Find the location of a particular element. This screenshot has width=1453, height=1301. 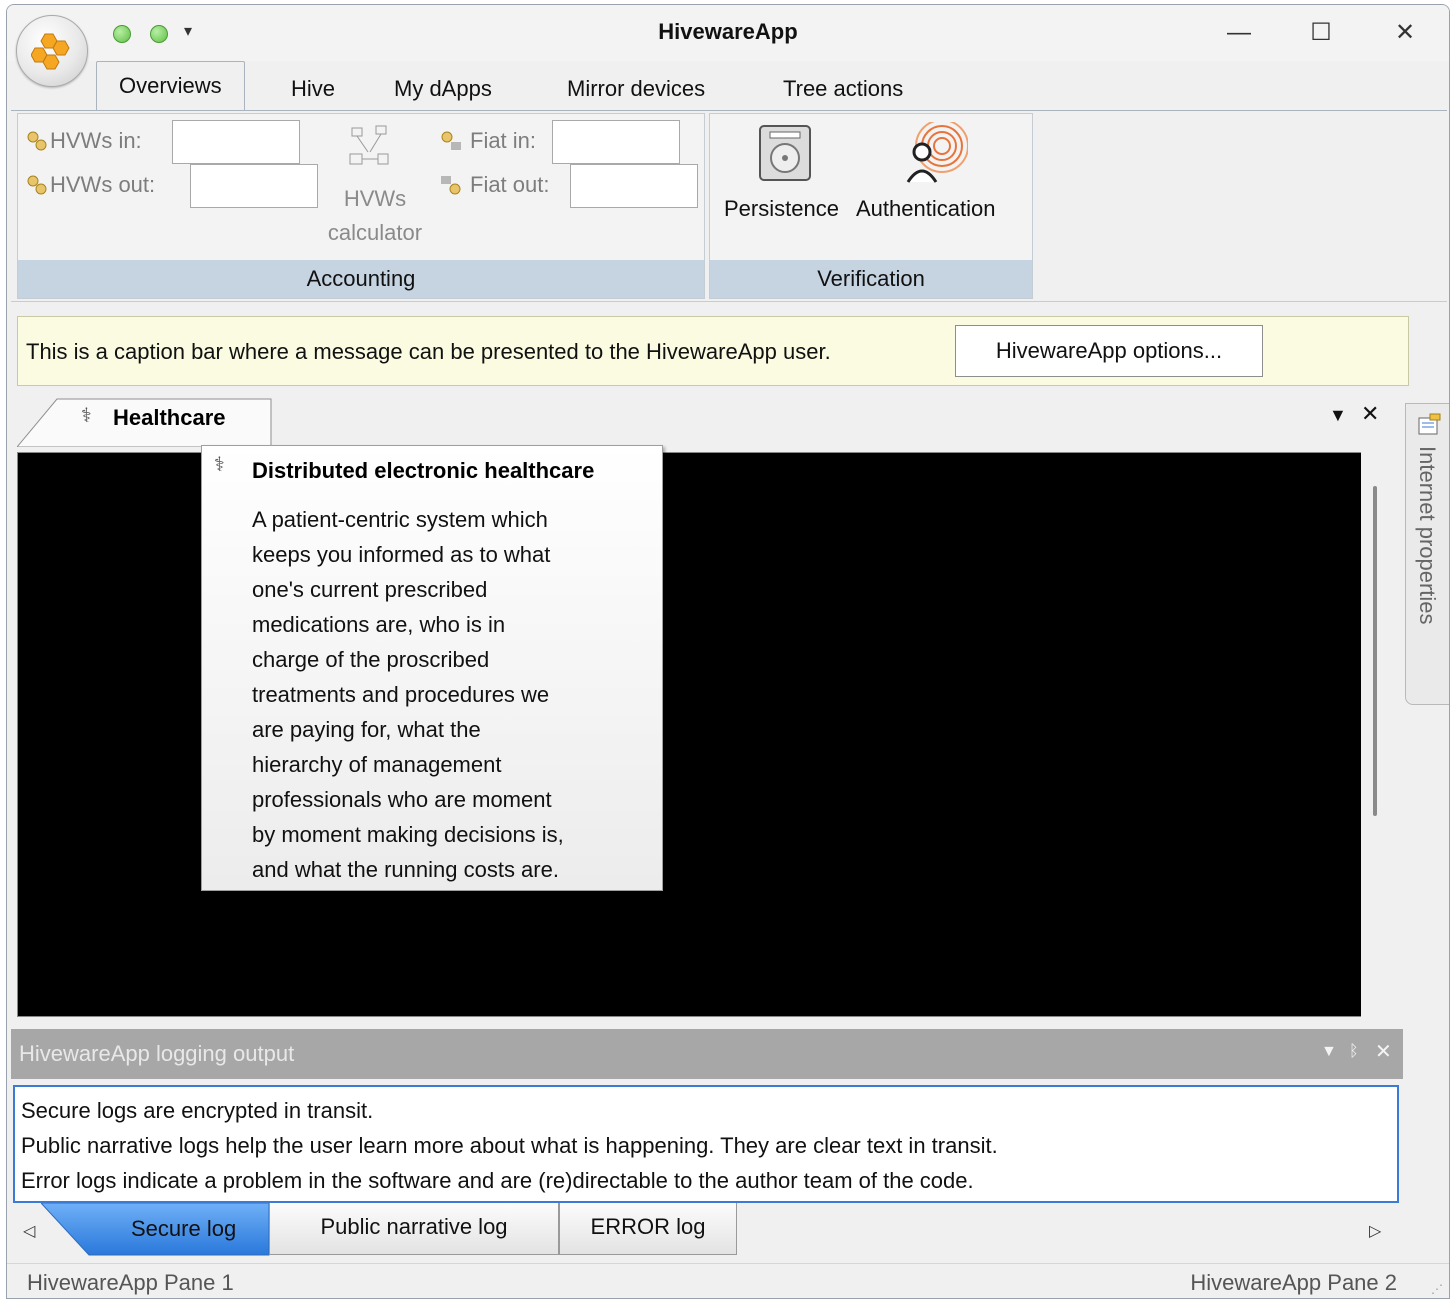

tooltip-line: are paying for, what the is located at coordinates (366, 729).